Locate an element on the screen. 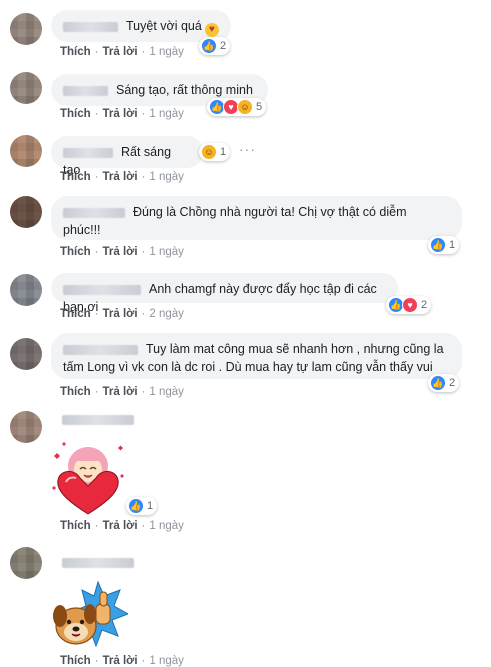 Image resolution: width=491 pixels, height=667 pixels. more-options-icon: ··· is located at coordinates (247, 149).